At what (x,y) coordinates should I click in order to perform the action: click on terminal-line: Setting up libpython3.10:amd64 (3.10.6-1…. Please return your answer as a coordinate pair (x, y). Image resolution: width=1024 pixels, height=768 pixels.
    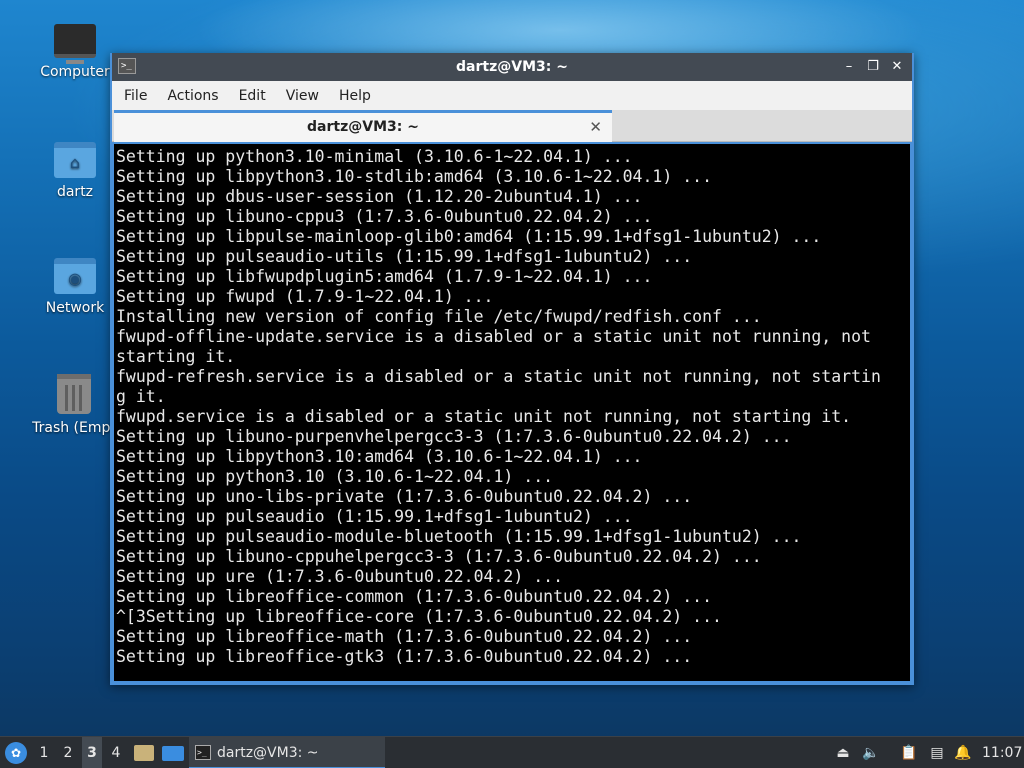
    Looking at the image, I should click on (379, 456).